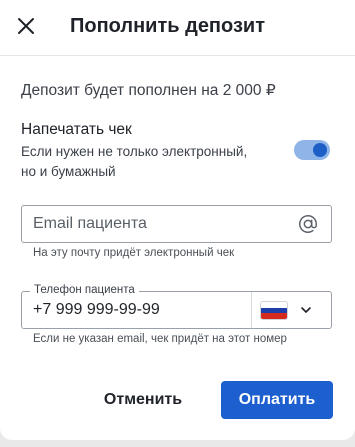 Image resolution: width=355 pixels, height=447 pixels. I want to click on phone-field: Телефон пациента, so click(177, 306).